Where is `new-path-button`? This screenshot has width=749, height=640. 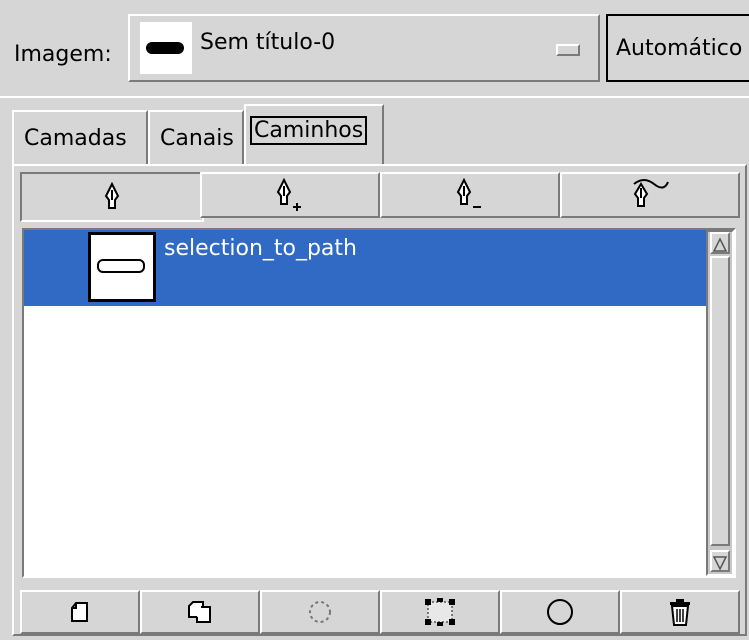 new-path-button is located at coordinates (80, 612).